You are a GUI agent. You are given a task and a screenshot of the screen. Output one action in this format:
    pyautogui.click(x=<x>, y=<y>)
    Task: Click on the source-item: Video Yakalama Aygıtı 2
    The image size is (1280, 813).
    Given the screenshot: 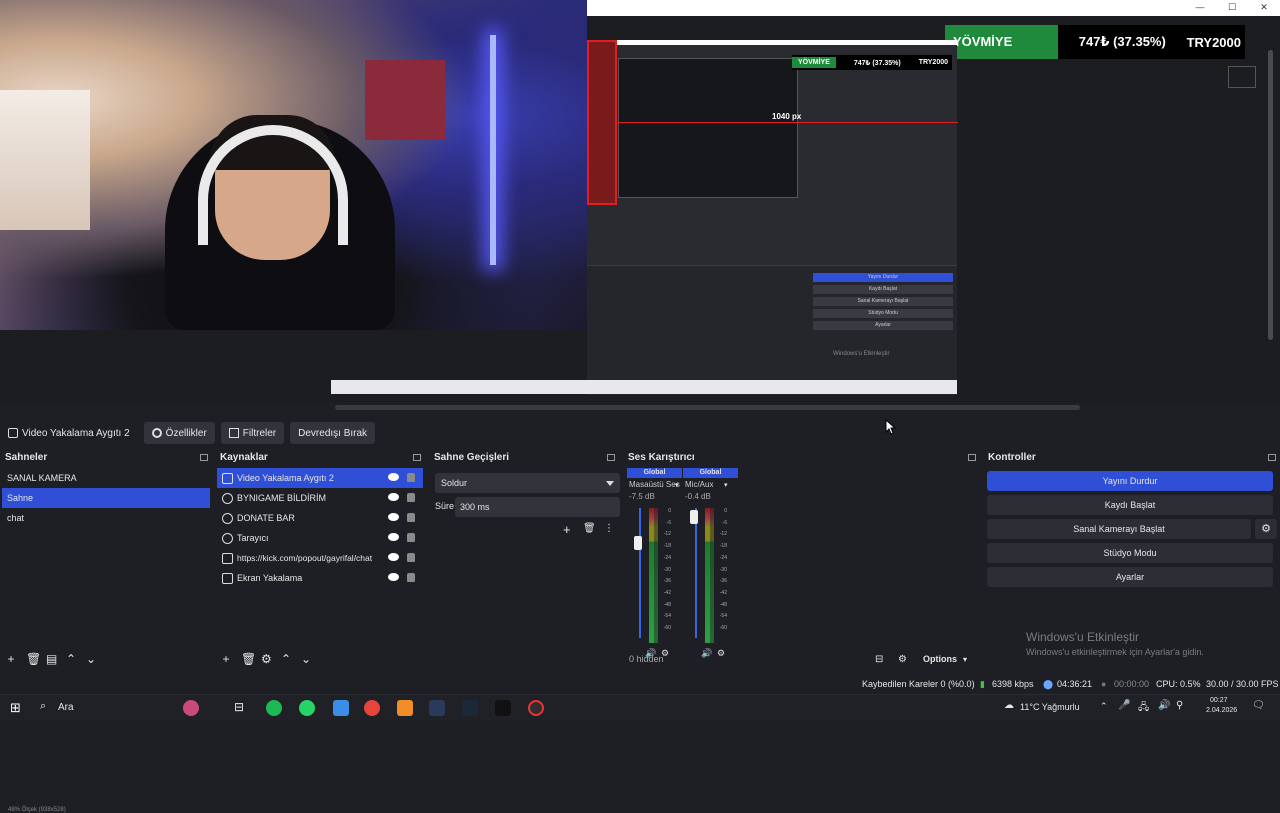 What is the action you would take?
    pyautogui.click(x=320, y=478)
    